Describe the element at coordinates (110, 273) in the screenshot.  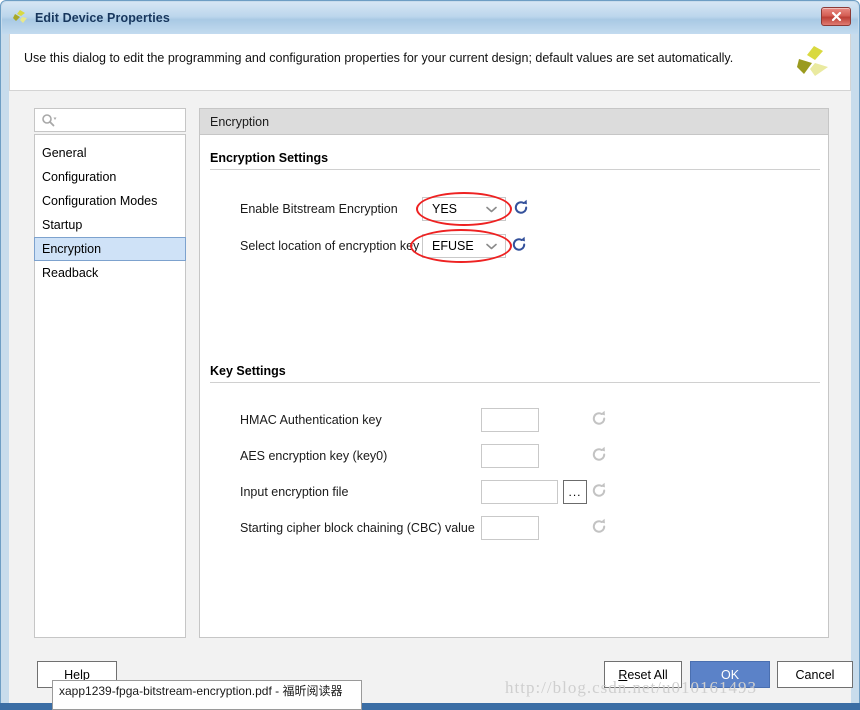
I see `sidebar-item-readback: Readback` at that location.